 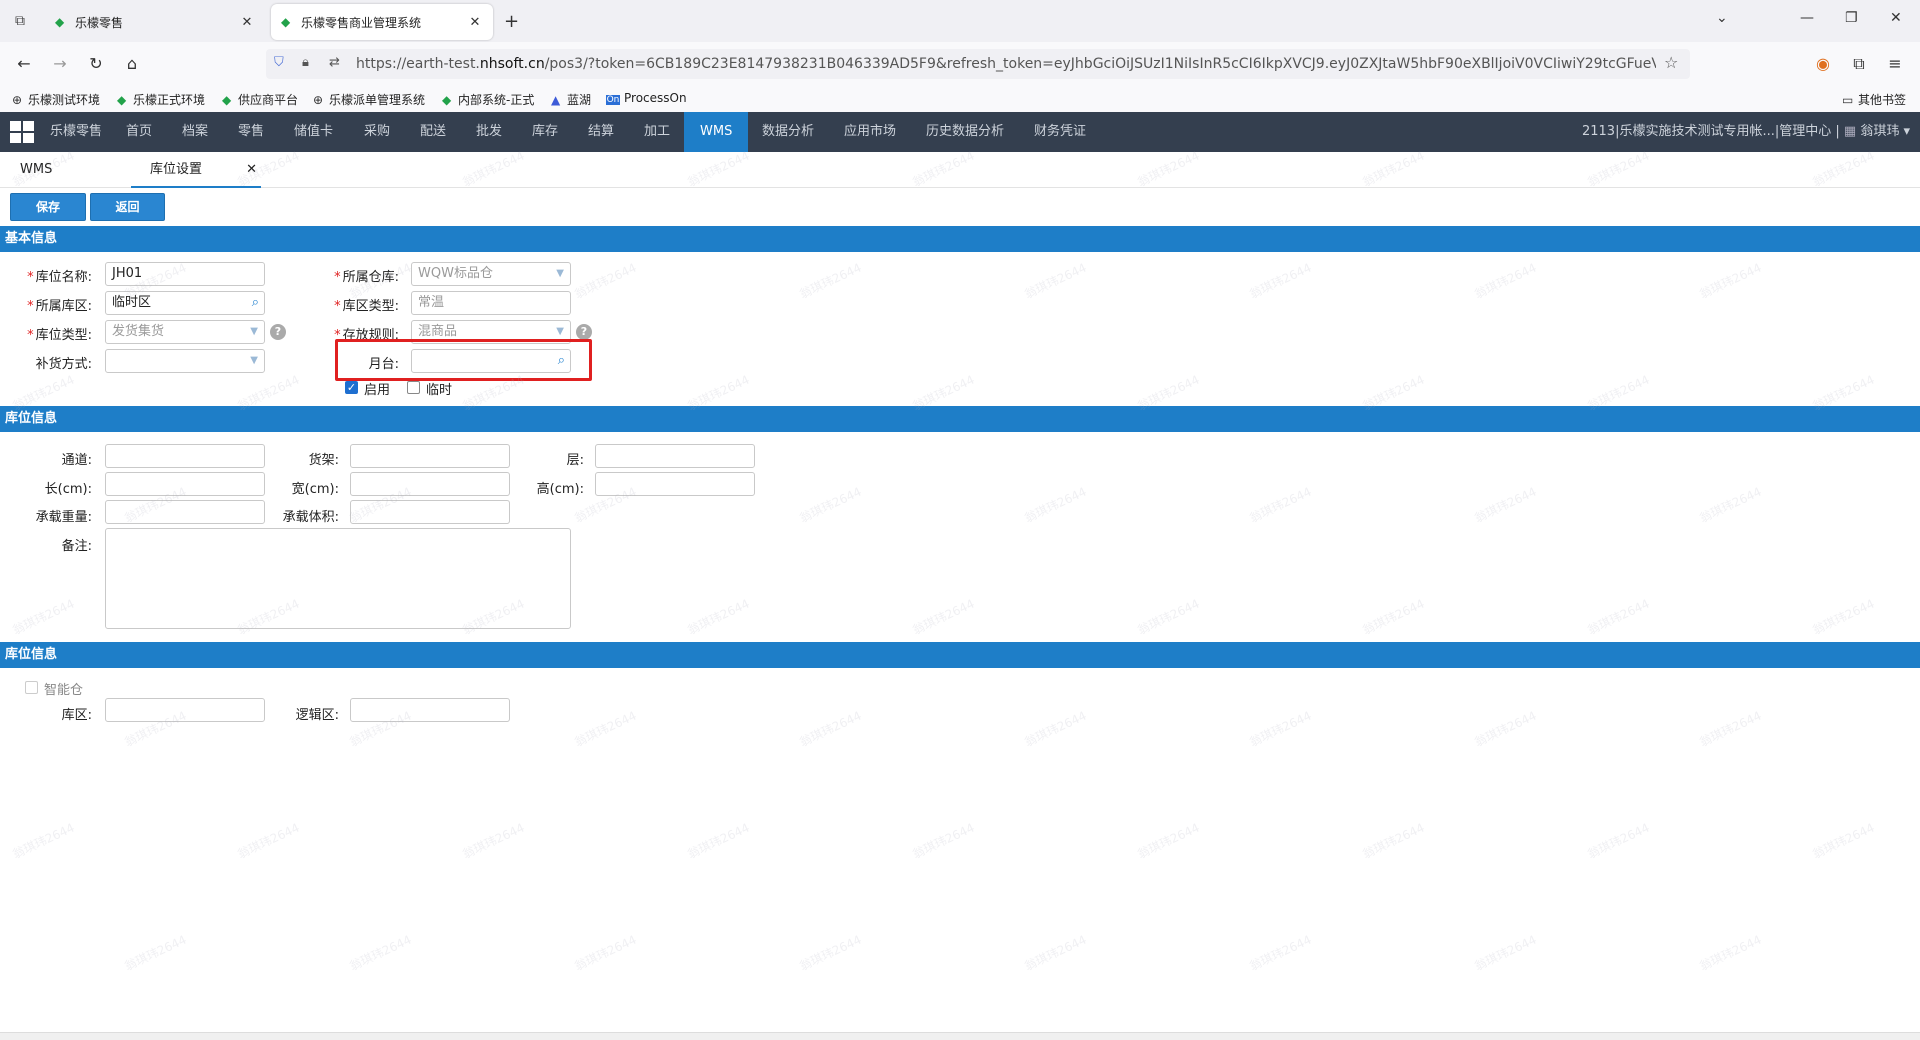 I want to click on layer-input, so click(x=675, y=456).